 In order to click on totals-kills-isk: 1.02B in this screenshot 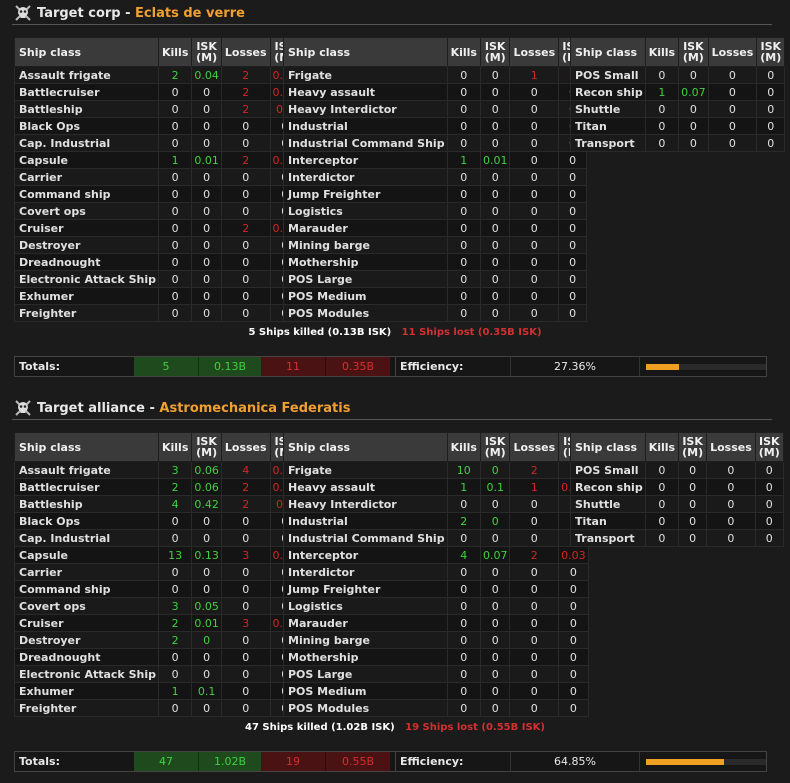, I will do `click(229, 761)`.